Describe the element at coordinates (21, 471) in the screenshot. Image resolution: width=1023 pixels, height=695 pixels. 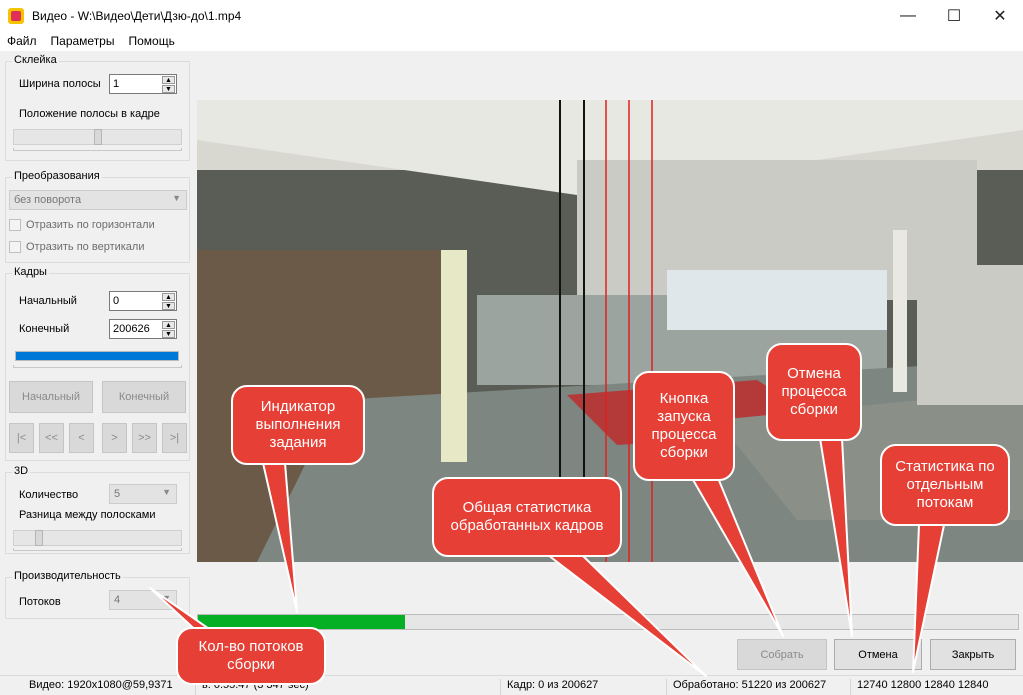
I see `group-3d-label: 3D` at that location.